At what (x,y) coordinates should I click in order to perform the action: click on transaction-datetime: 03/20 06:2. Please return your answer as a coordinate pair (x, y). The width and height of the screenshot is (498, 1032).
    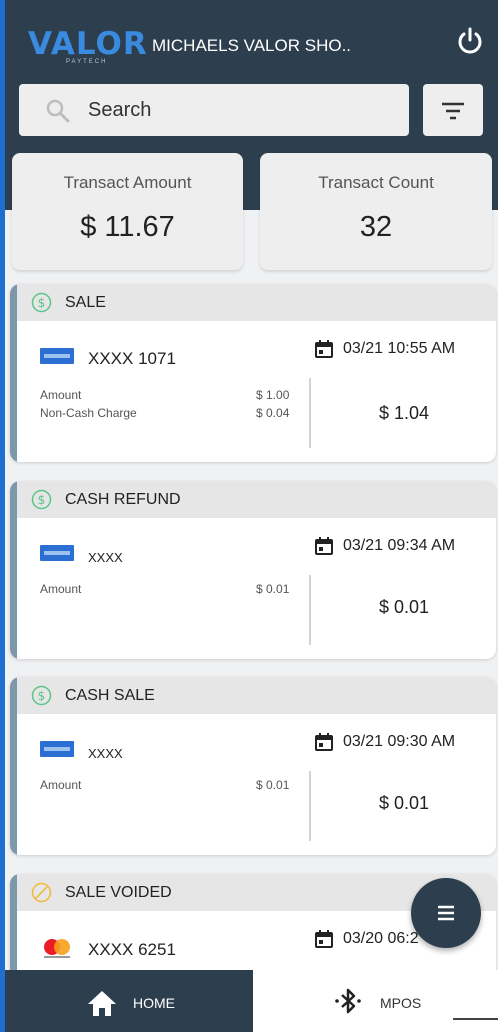
    Looking at the image, I should click on (381, 938).